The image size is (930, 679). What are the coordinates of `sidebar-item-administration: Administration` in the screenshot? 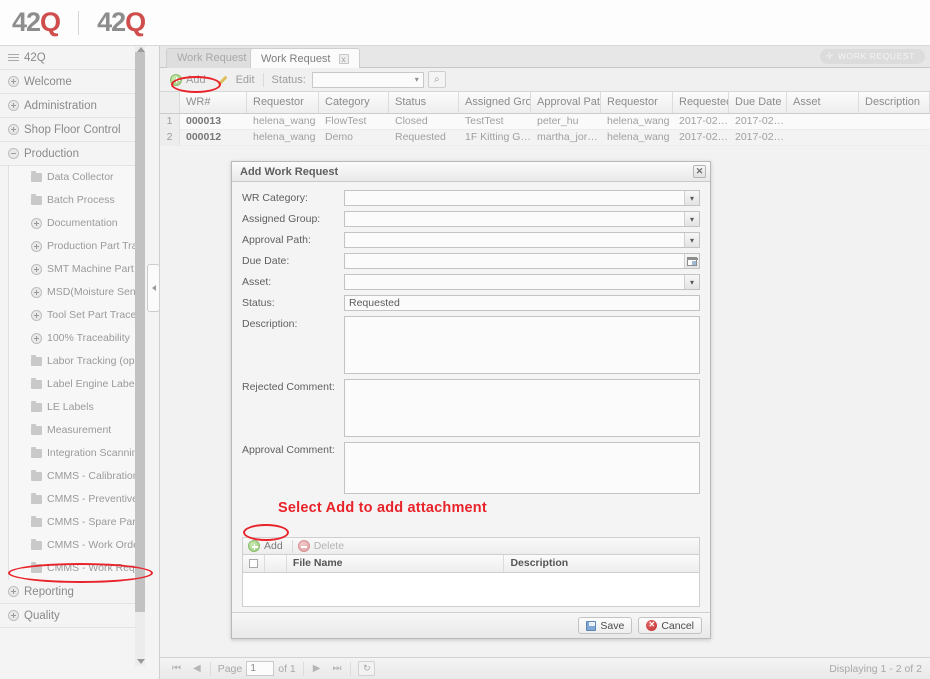 It's located at (72, 106).